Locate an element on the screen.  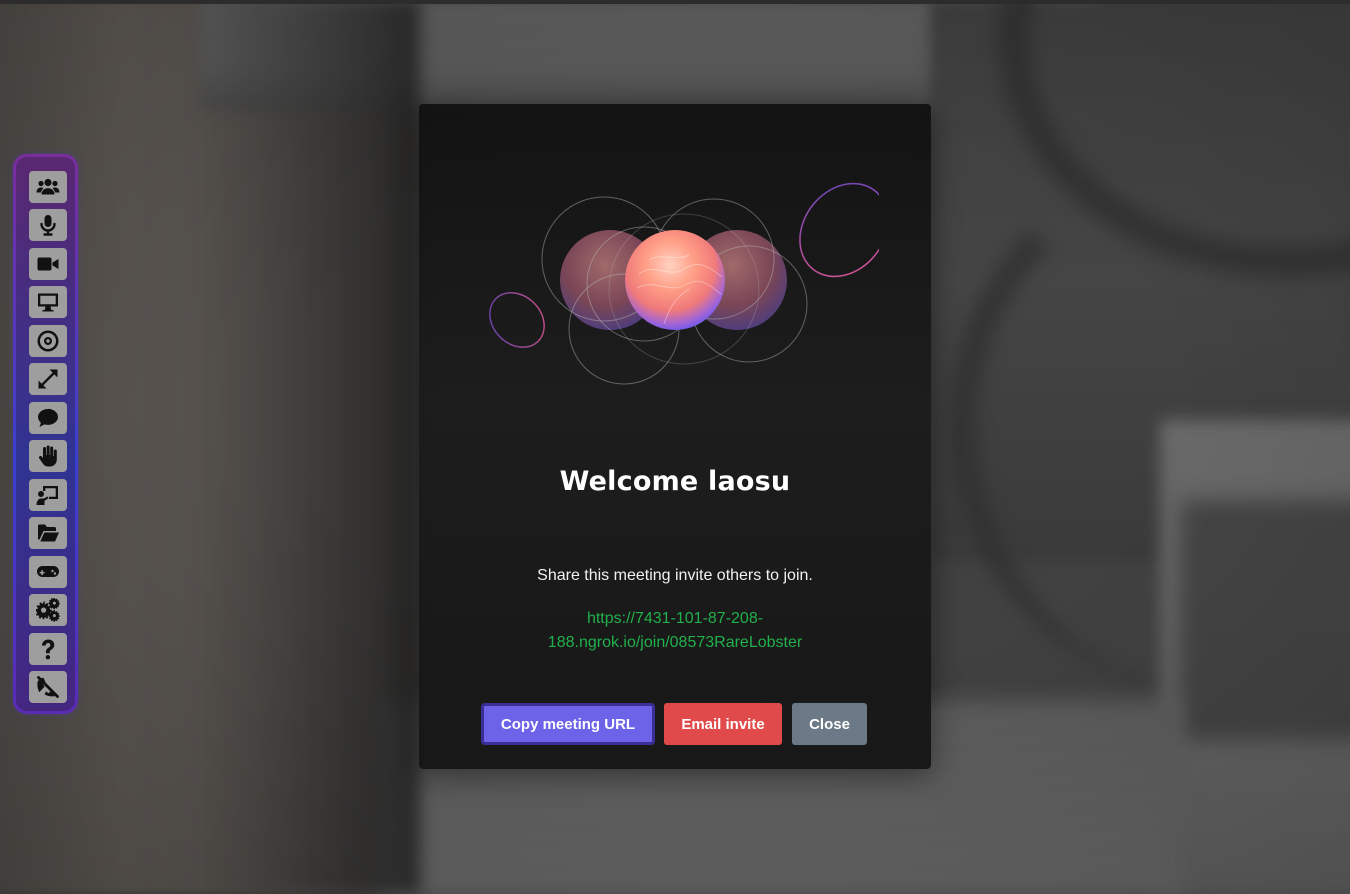
video-camera-icon is located at coordinates (48, 264).